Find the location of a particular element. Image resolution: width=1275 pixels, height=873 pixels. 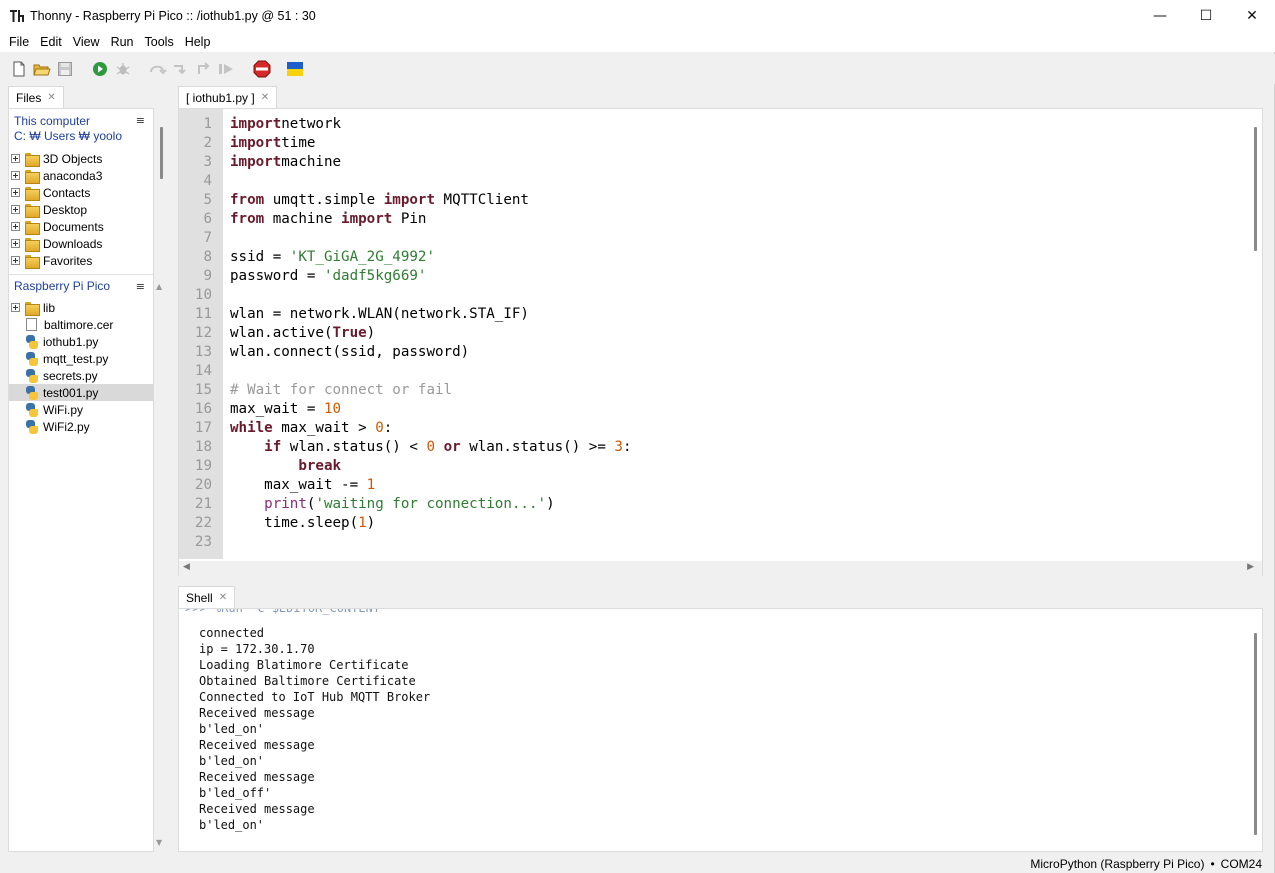

tree-item: Favorites is located at coordinates (81, 260).